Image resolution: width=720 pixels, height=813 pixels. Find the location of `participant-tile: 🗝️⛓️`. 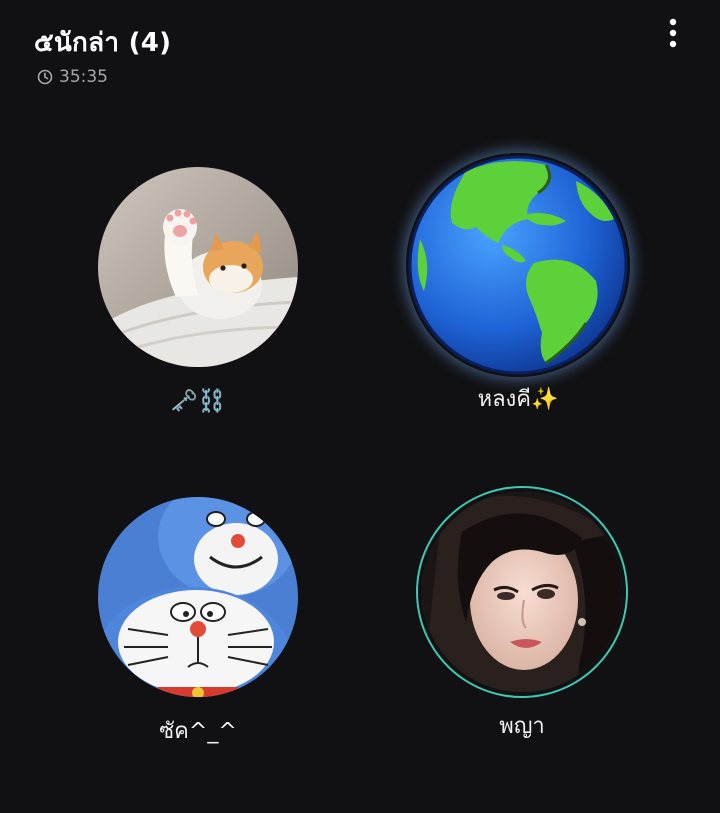

participant-tile: 🗝️⛓️ is located at coordinates (198, 292).